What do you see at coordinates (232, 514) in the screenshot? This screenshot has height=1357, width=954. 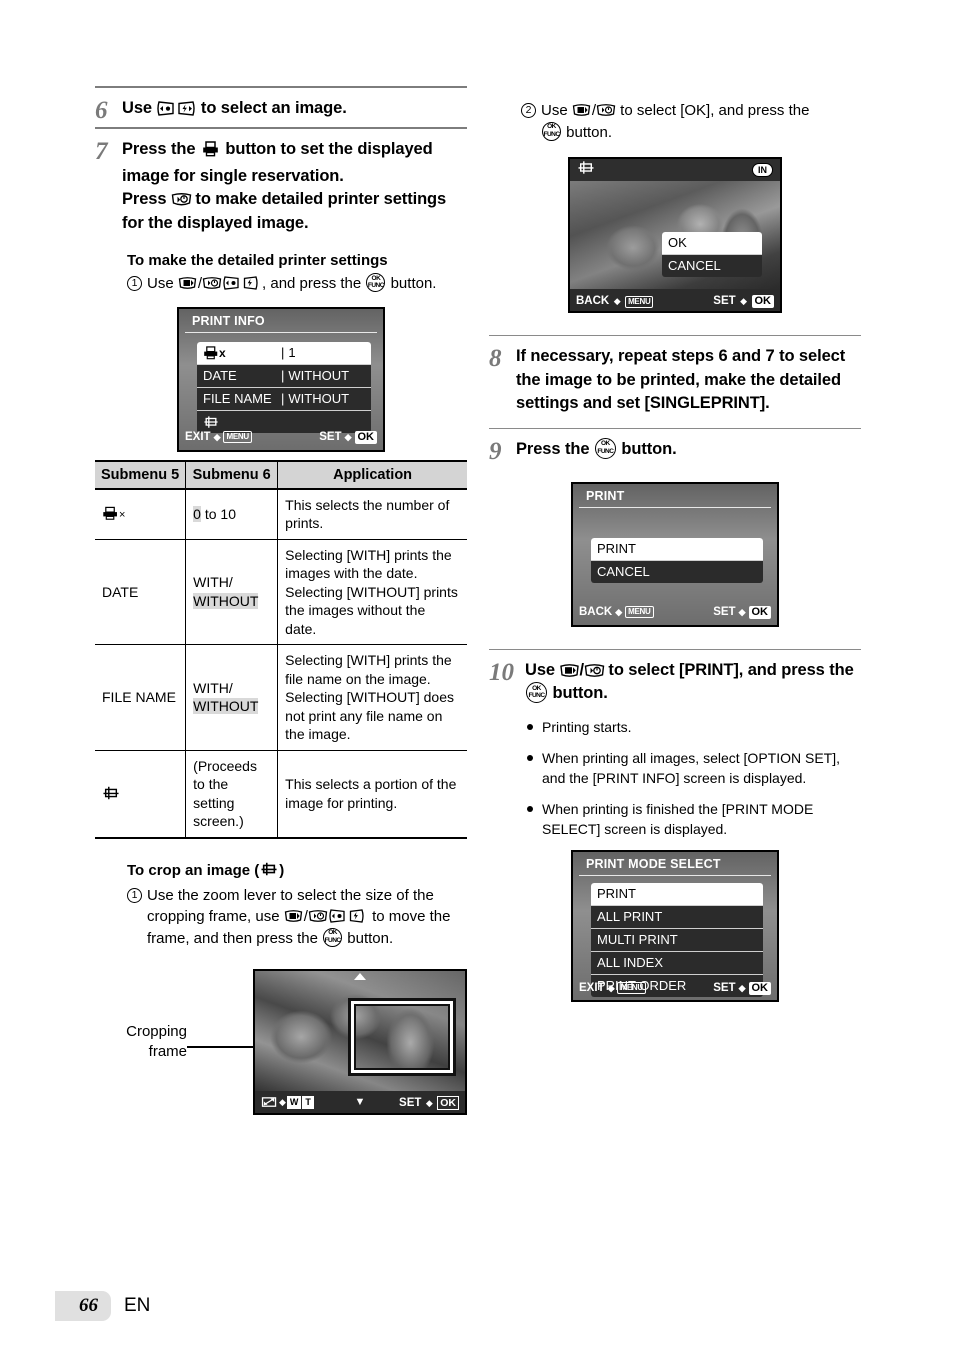 I see `cell-submenu6: 0 to 10` at bounding box center [232, 514].